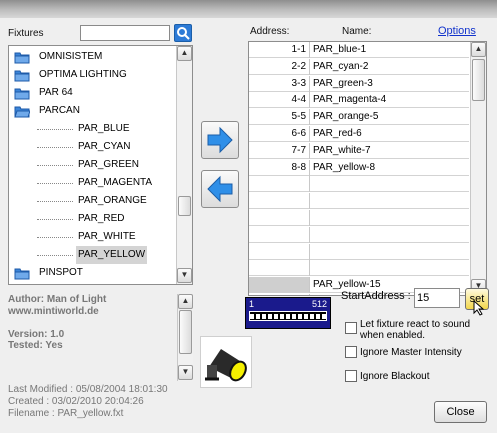 The image size is (497, 433). Describe the element at coordinates (357, 31) in the screenshot. I see `name-header: Name:` at that location.